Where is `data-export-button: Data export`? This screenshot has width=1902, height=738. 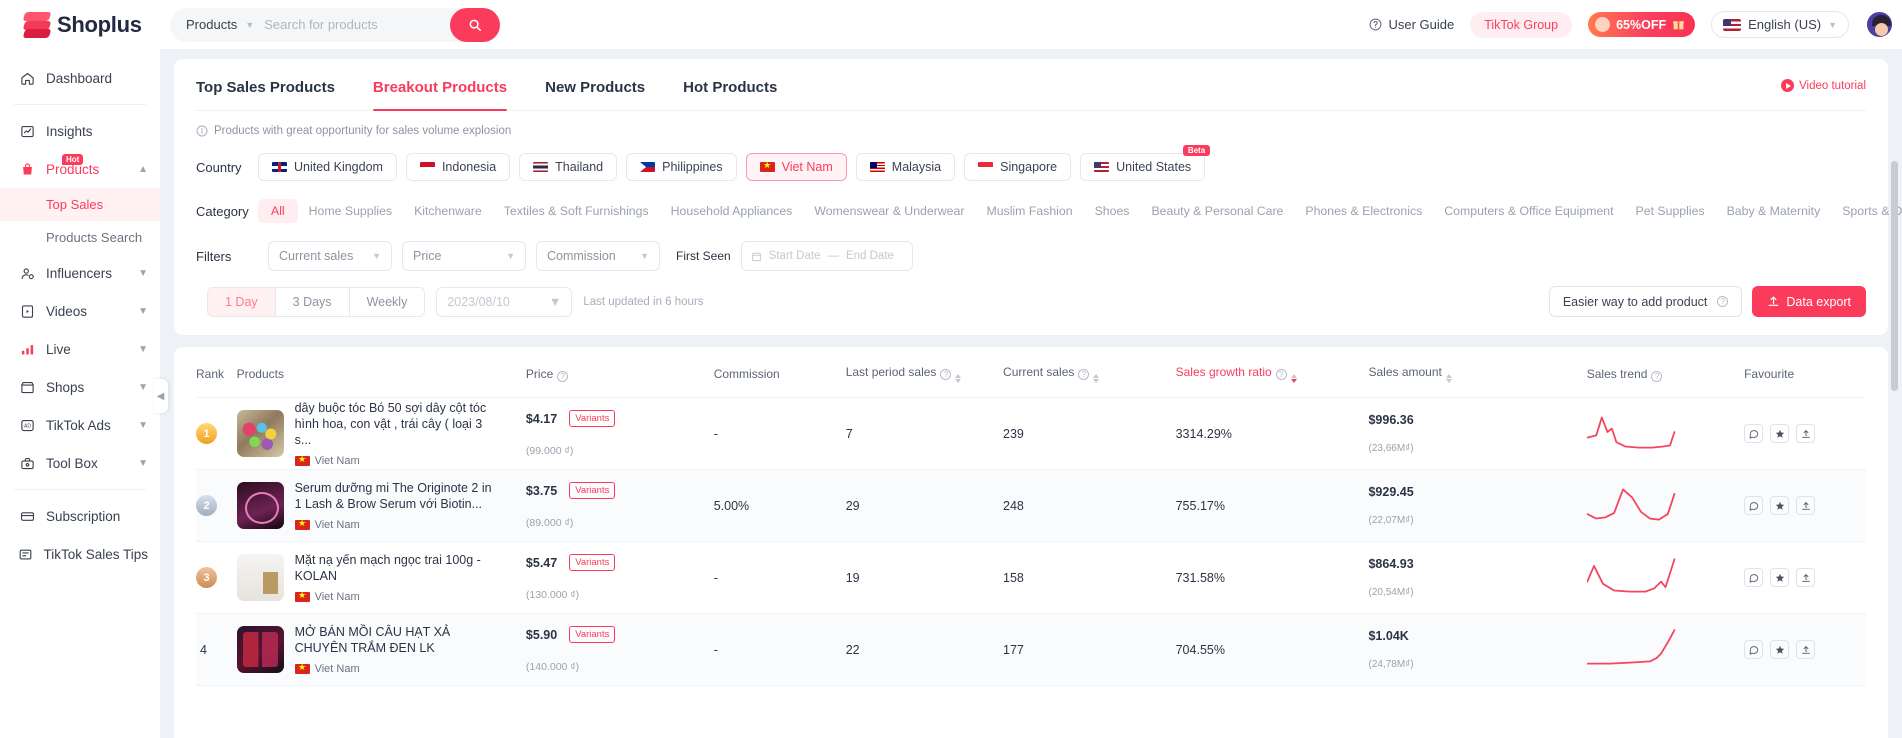
data-export-button: Data export is located at coordinates (1809, 301).